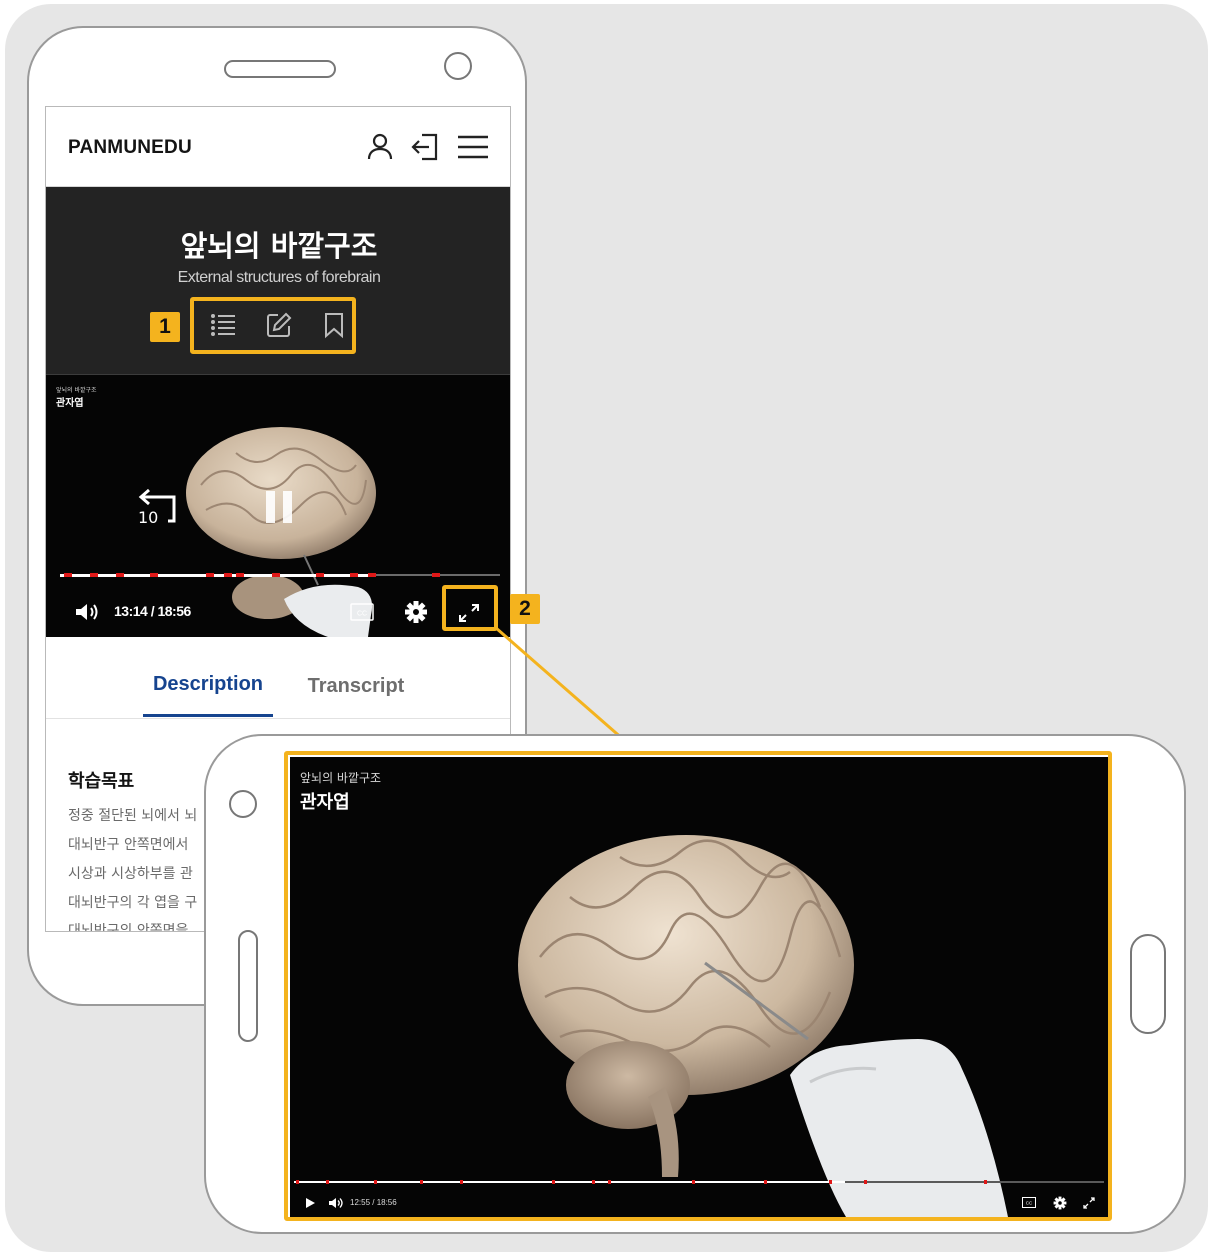  Describe the element at coordinates (130, 874) in the screenshot. I see `objective-item: 시상과 시상하부를 관` at that location.